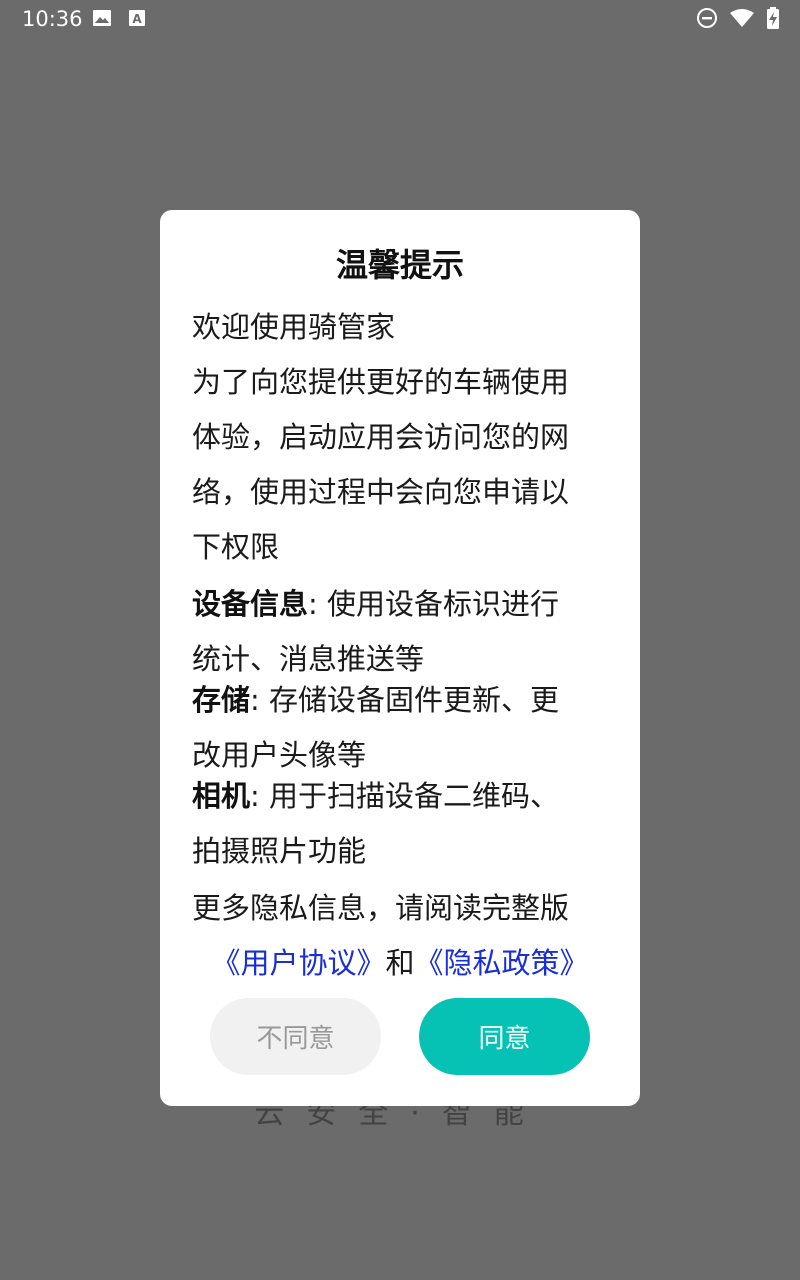 This screenshot has width=800, height=1280. Describe the element at coordinates (279, 851) in the screenshot. I see `permission-desc-cont: 拍摄照片功能` at that location.